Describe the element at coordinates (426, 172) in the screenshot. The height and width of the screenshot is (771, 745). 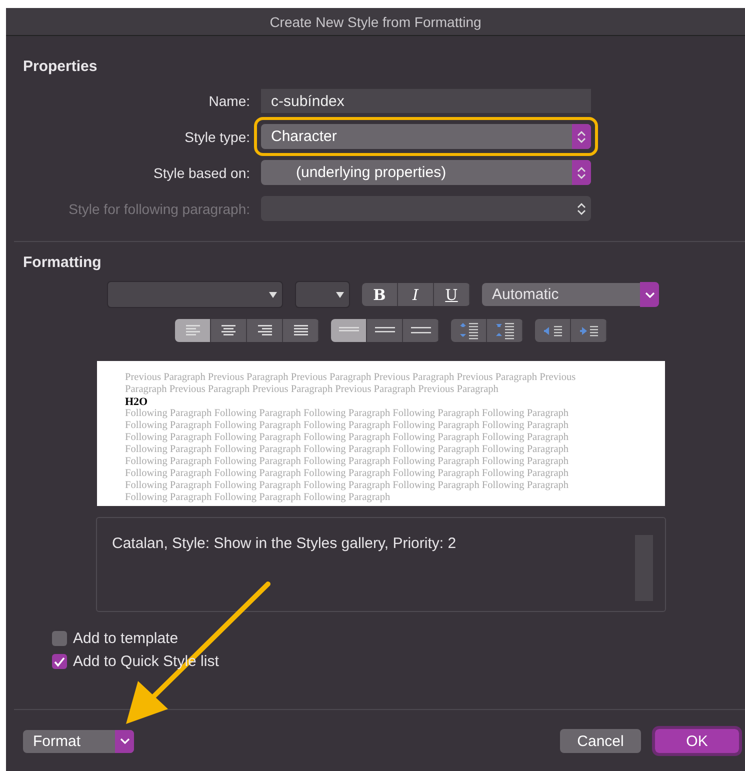
I see `select-field: (underlying properties)` at that location.